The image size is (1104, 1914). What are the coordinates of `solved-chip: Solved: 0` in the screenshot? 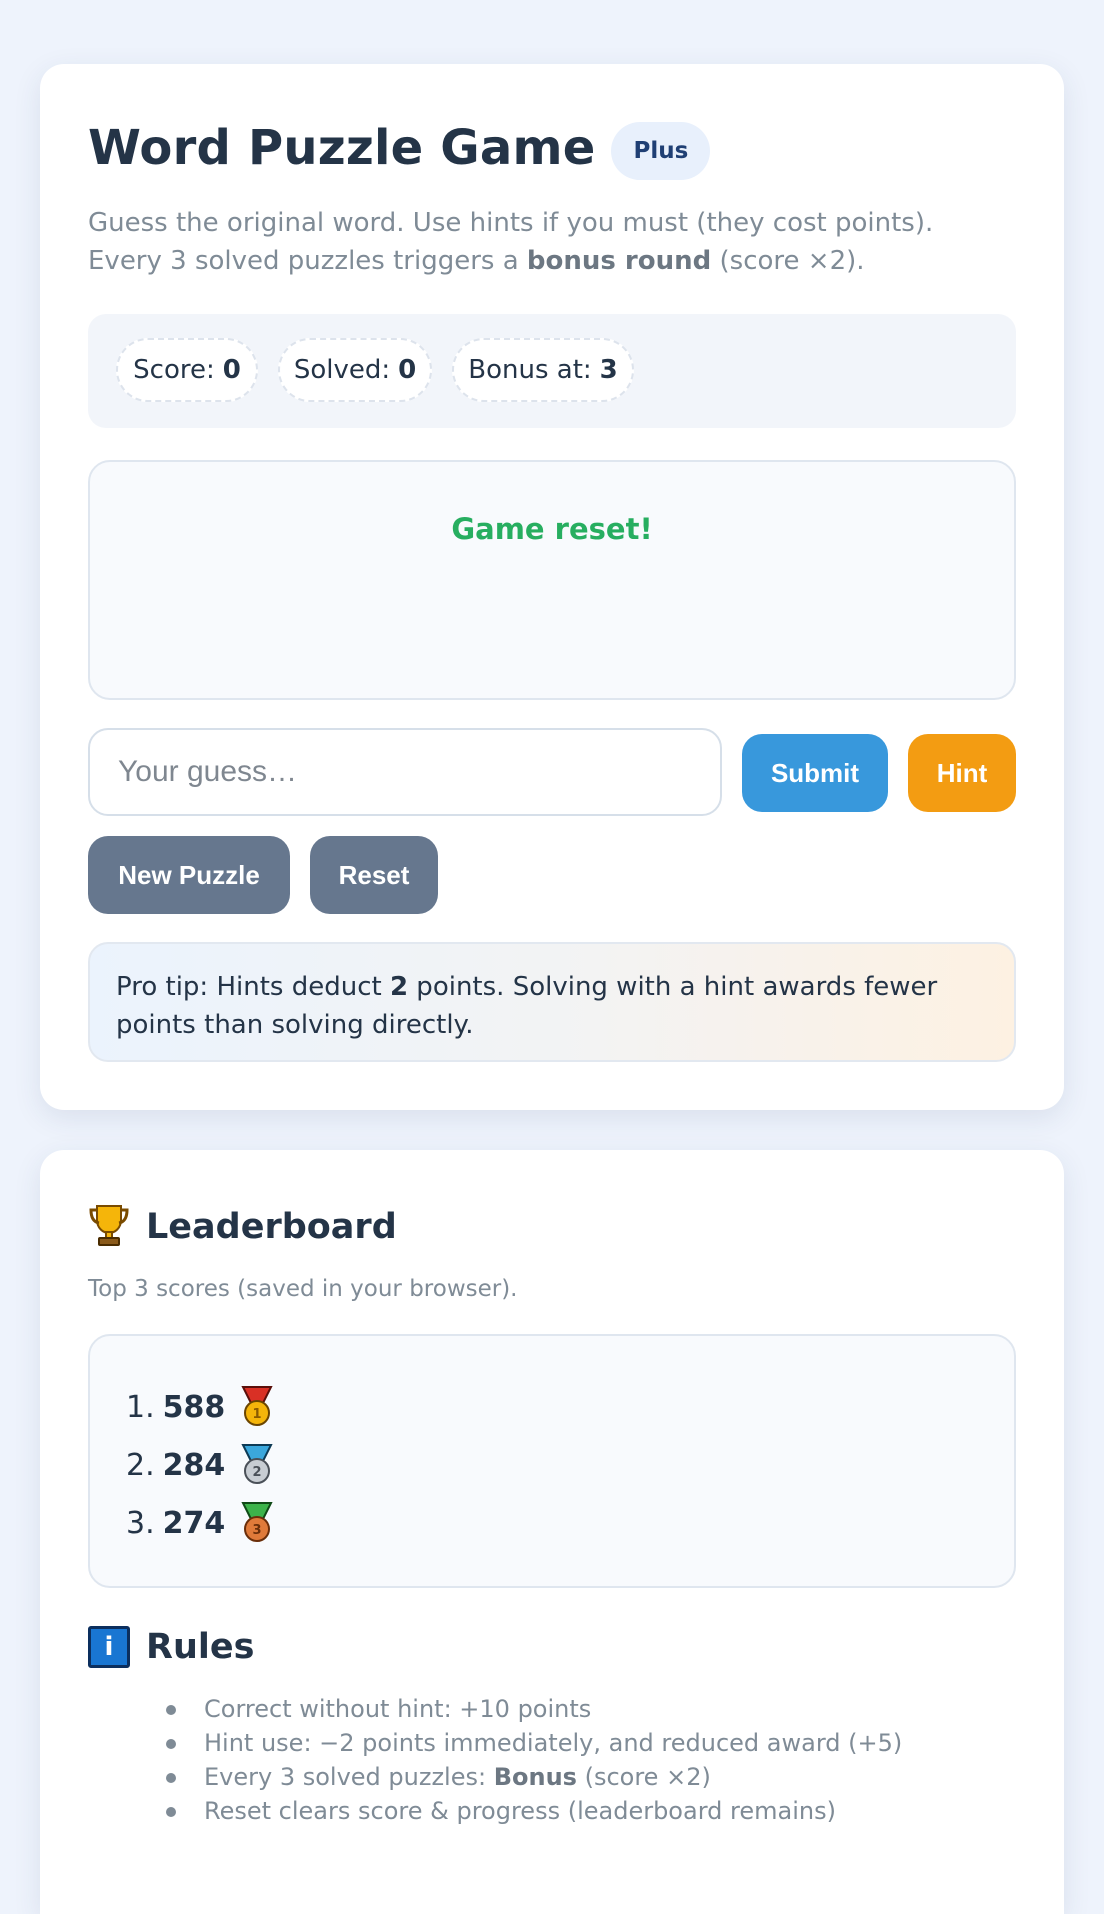 It's located at (355, 370).